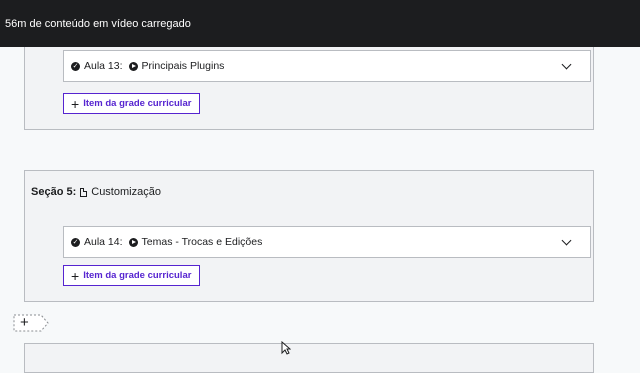 This screenshot has width=640, height=373. I want to click on lecture-item-14: ✓ Aula 14: Temas - Trocas e Edições, so click(327, 242).